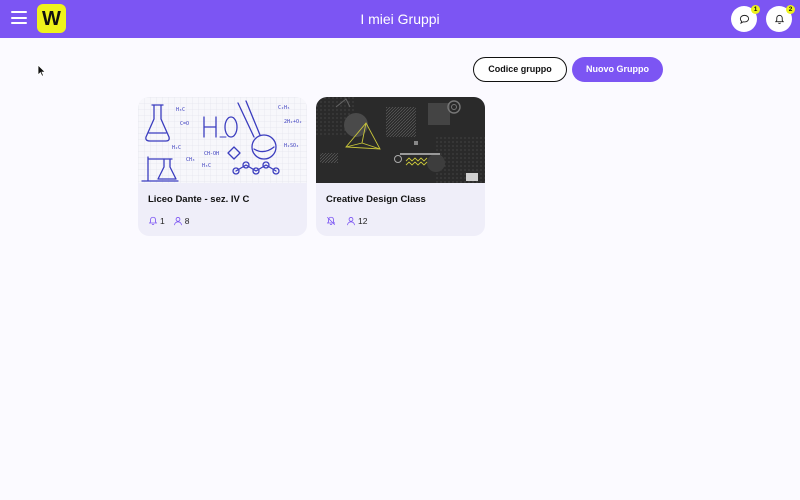 This screenshot has height=500, width=800. I want to click on page-title: I miei Gruppi, so click(400, 19).